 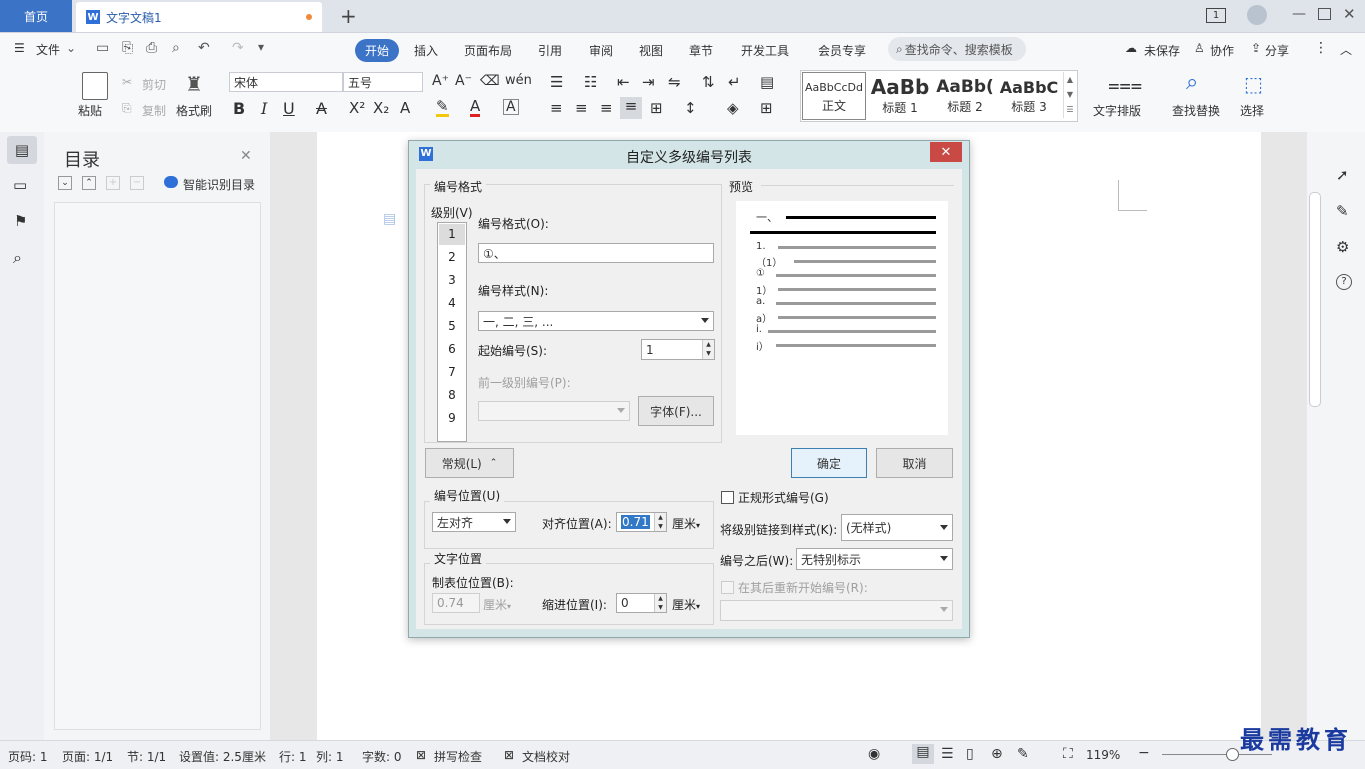 I want to click on undo-icon: ↶, so click(x=204, y=48).